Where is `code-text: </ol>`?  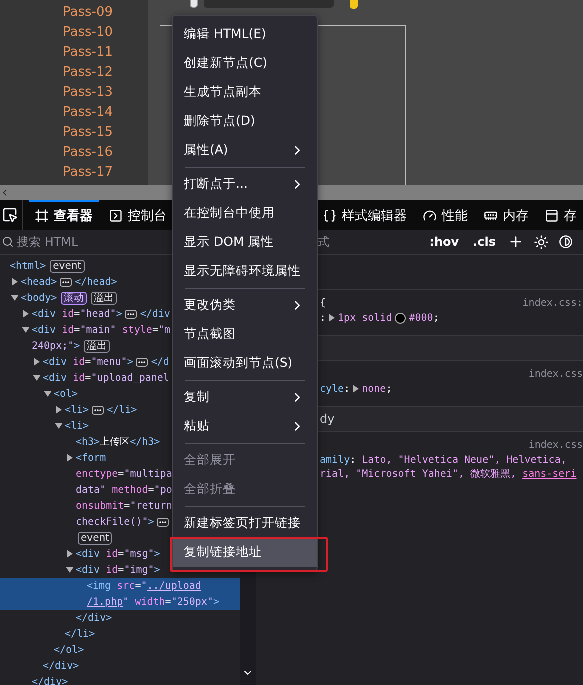
code-text: </ol> is located at coordinates (69, 650).